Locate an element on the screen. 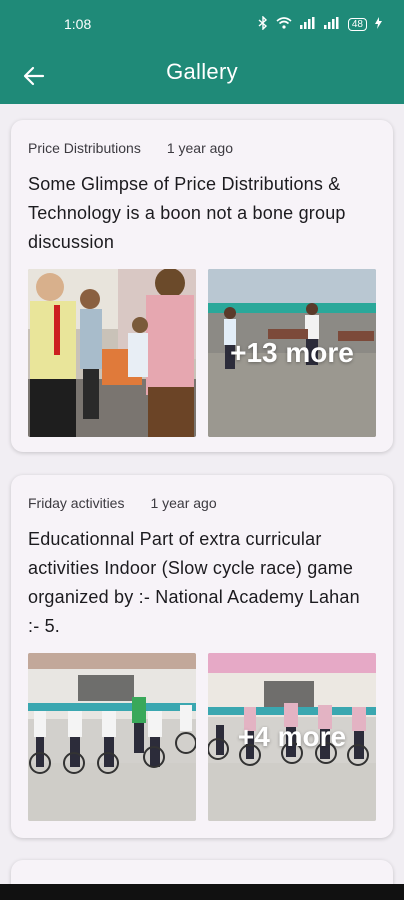 The width and height of the screenshot is (404, 900). card-meta: Friday activities 1 year ago is located at coordinates (202, 503).